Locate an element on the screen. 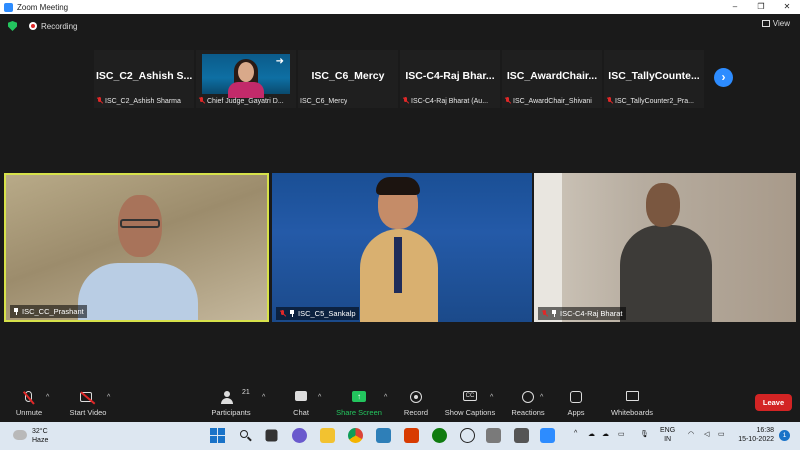 This screenshot has height=450, width=800. arrow-right-icon: ➜ is located at coordinates (280, 61).